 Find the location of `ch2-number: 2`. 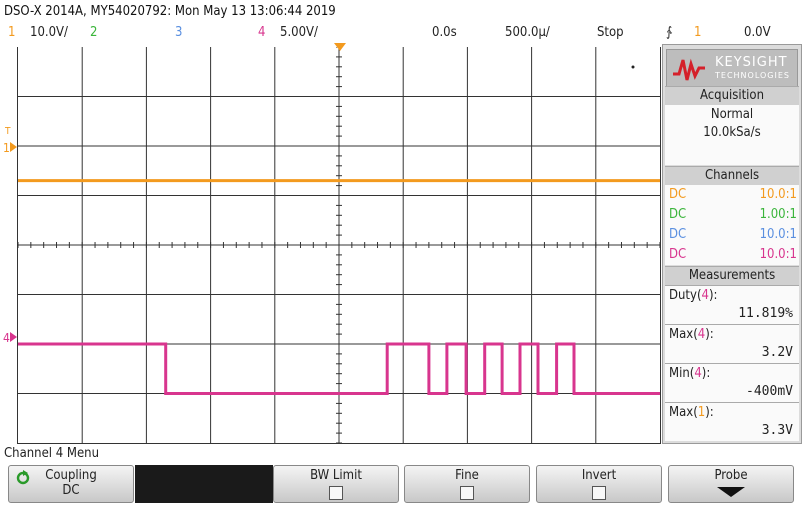

ch2-number: 2 is located at coordinates (93, 32).